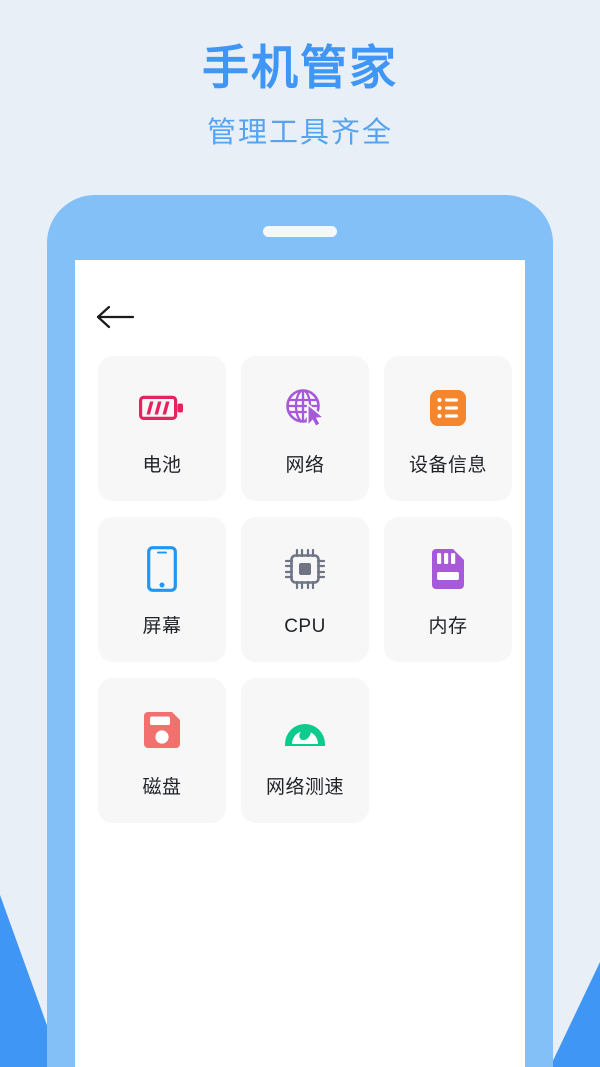  I want to click on tile-memory: 内存, so click(448, 589).